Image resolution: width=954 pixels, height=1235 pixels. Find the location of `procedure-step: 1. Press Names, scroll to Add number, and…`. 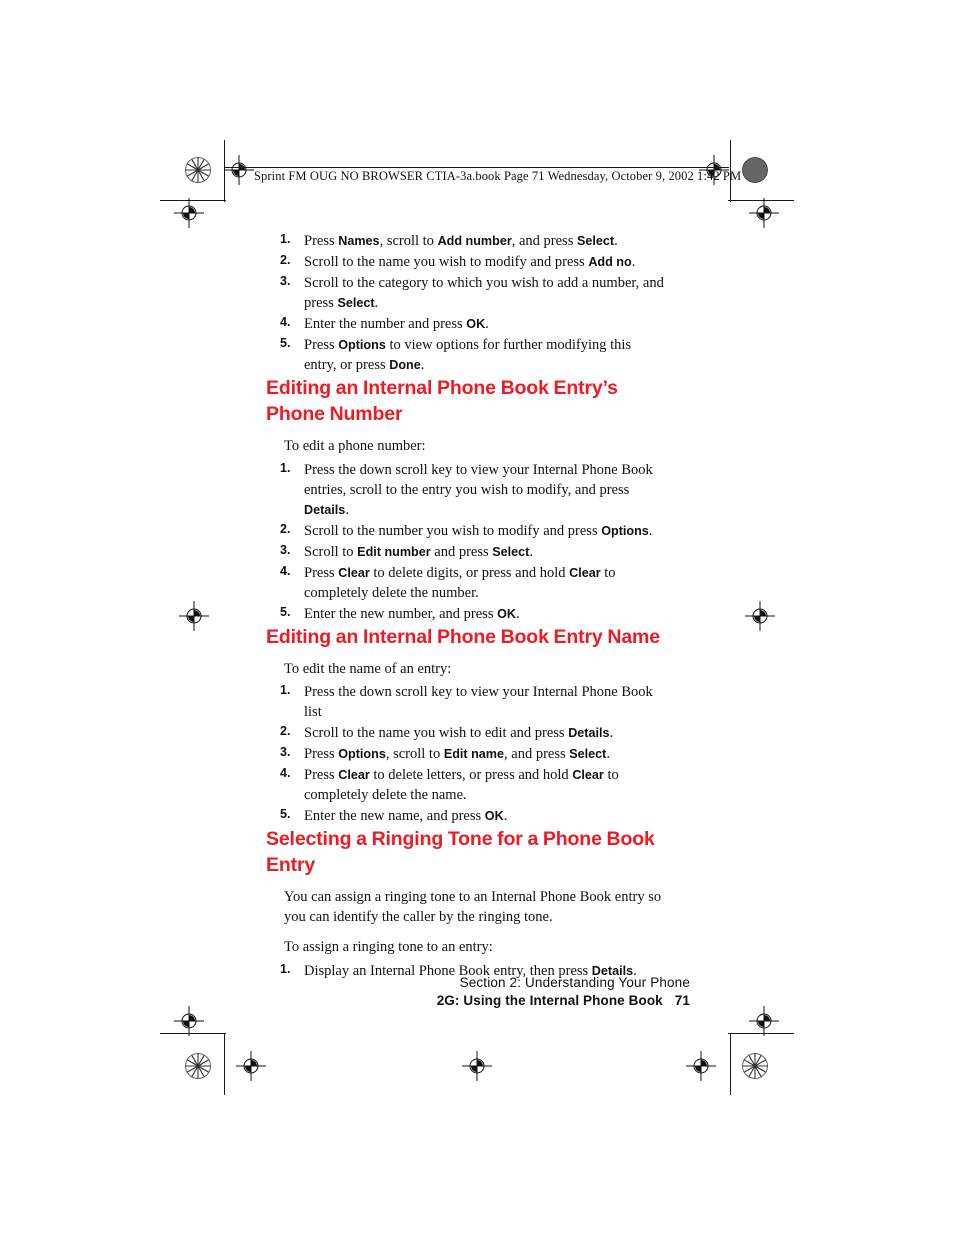

procedure-step: 1. Press Names, scroll to Add number, and… is located at coordinates (466, 241).